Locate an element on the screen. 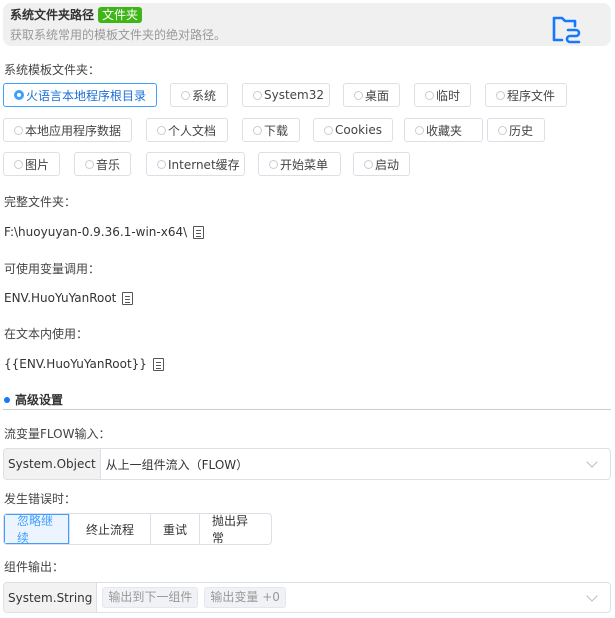 The width and height of the screenshot is (615, 618). folder-option-label: Cookies is located at coordinates (358, 130).